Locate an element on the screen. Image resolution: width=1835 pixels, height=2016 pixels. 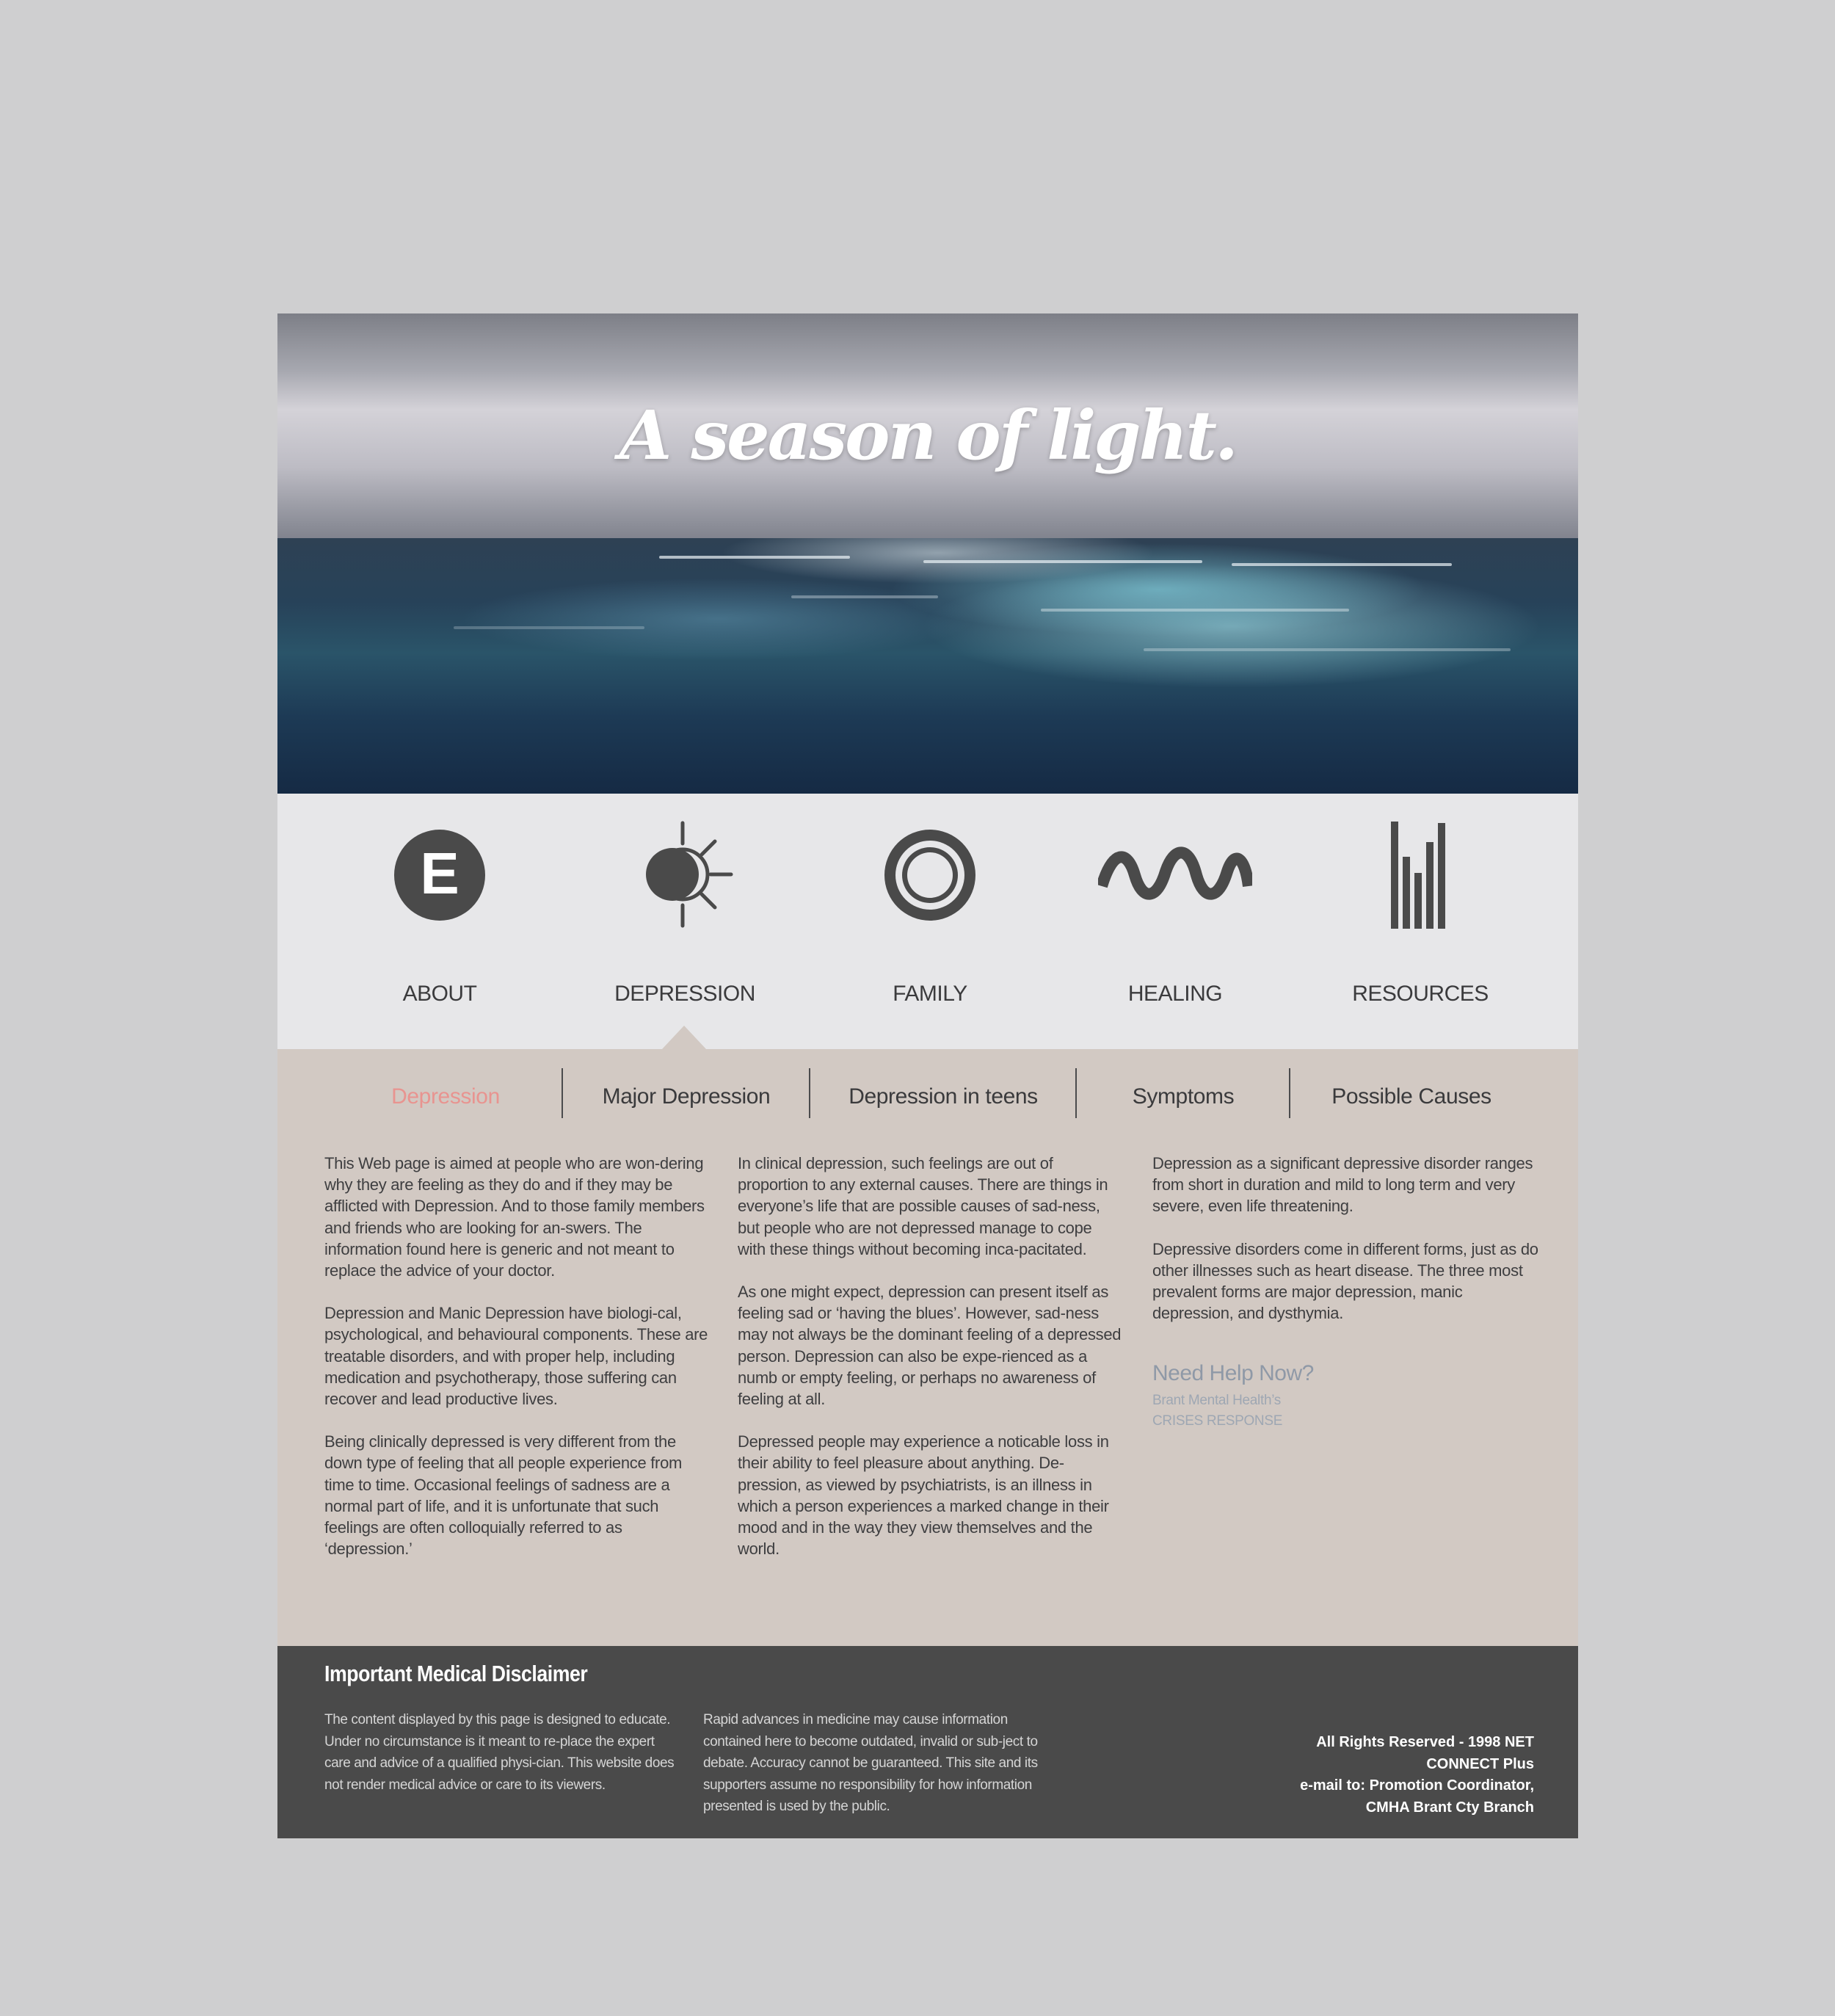
subtab-symptoms: Symptoms is located at coordinates (1183, 1094).